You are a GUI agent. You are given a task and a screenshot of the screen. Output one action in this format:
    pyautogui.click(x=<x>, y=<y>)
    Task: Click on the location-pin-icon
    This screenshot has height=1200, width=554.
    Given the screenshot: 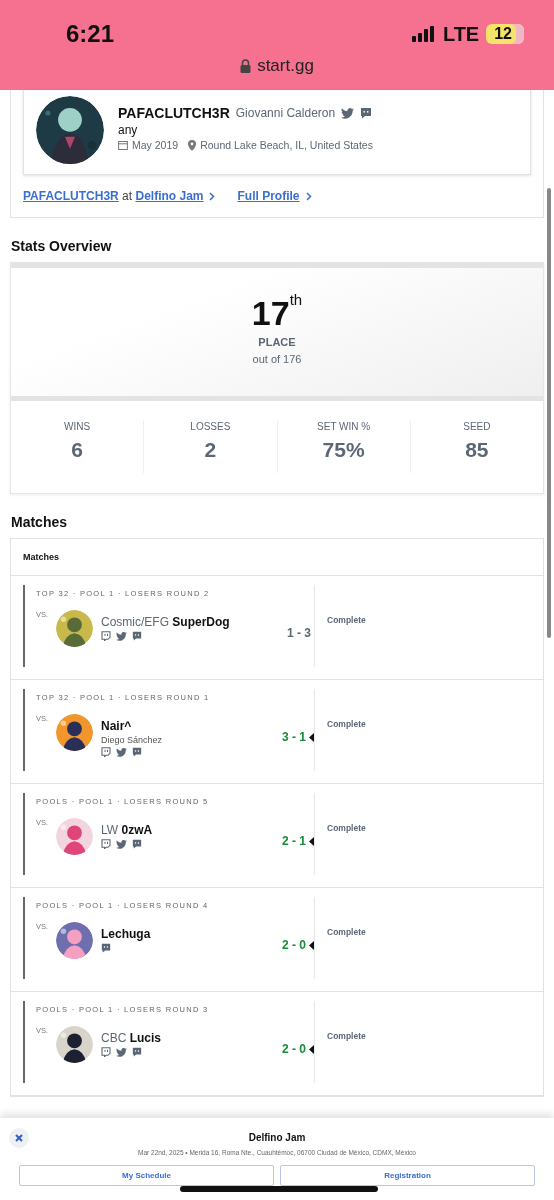 What is the action you would take?
    pyautogui.click(x=192, y=145)
    